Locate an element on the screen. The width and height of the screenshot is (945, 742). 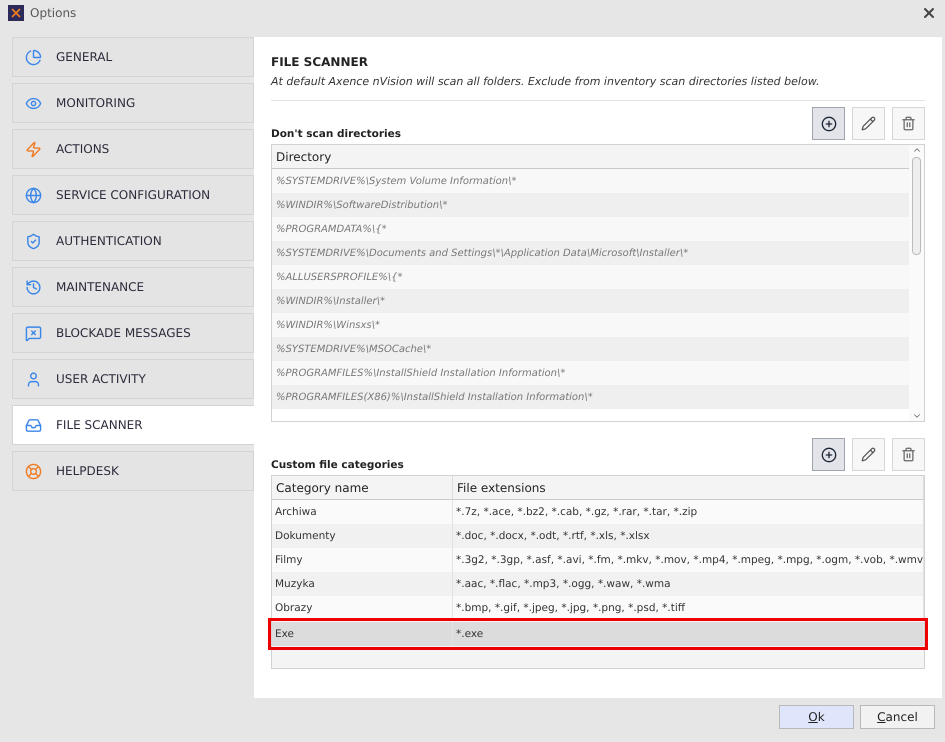
cancel-button: Cancel is located at coordinates (897, 717).